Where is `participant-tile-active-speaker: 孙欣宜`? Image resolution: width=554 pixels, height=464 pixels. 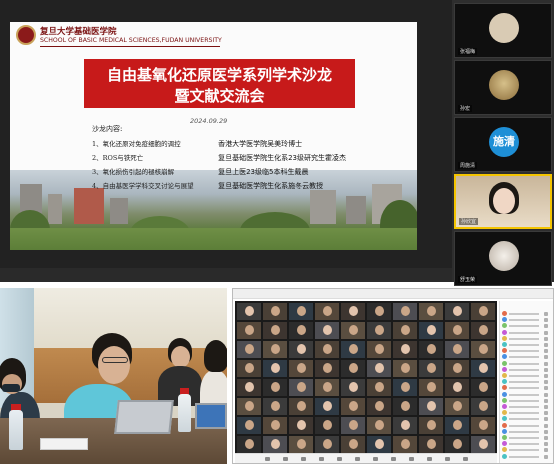
participant-tile-active-speaker: 孙欣宜 is located at coordinates (503, 201).